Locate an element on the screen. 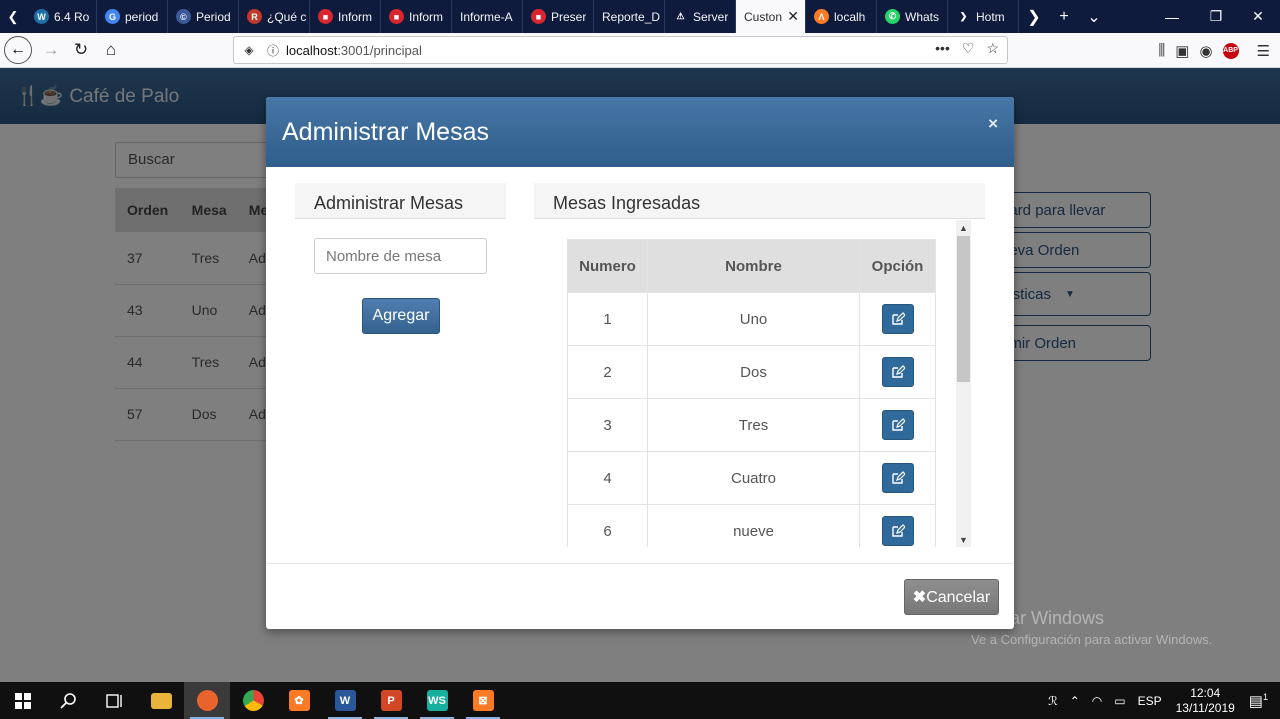 The height and width of the screenshot is (719, 1280). edit-icon is located at coordinates (898, 477).